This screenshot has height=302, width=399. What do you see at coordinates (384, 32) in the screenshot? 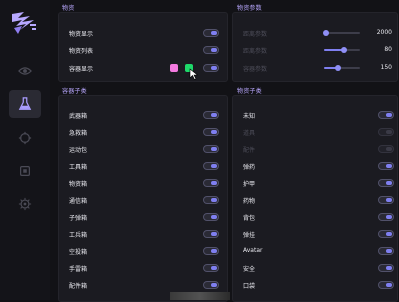
I see `distance-value: 2000` at bounding box center [384, 32].